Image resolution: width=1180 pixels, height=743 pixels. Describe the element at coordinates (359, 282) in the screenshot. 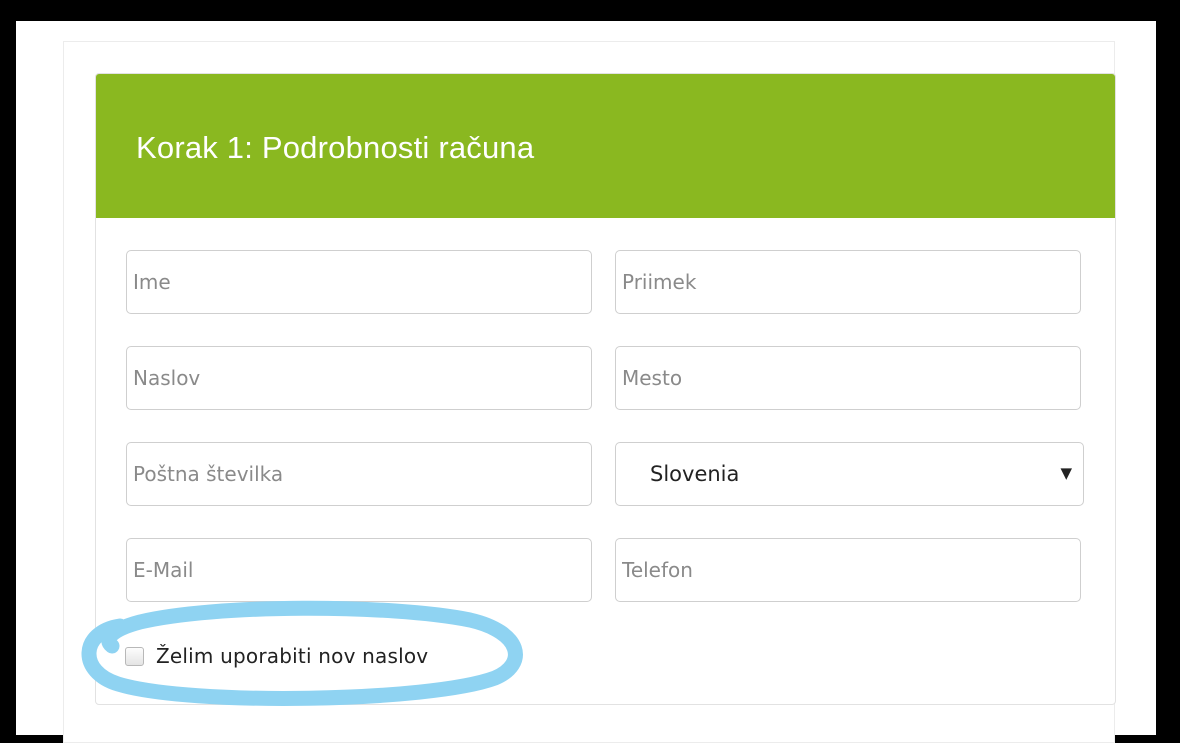

I see `first-name-input` at that location.